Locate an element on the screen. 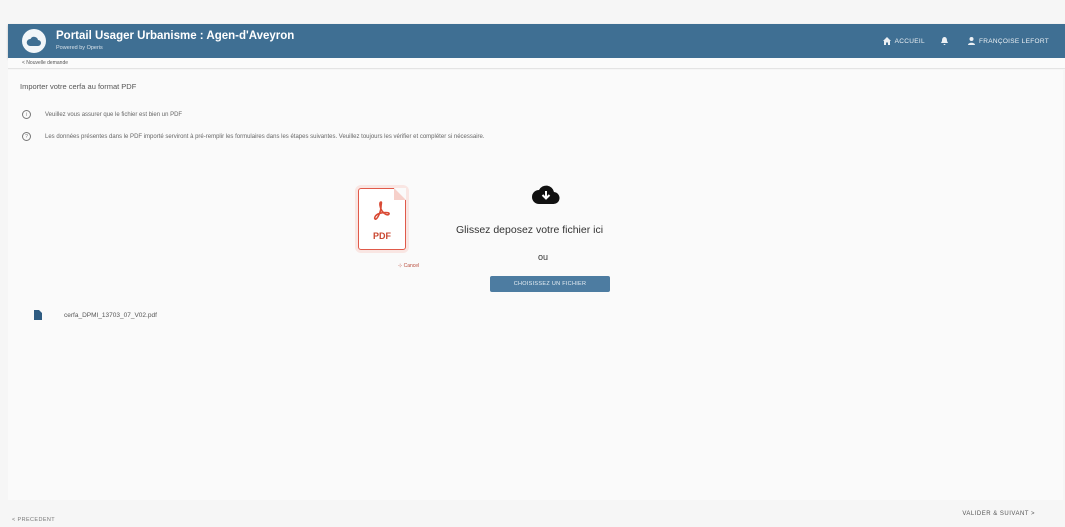 The width and height of the screenshot is (1065, 527). previous-button: < PRECEDENT is located at coordinates (33, 520).